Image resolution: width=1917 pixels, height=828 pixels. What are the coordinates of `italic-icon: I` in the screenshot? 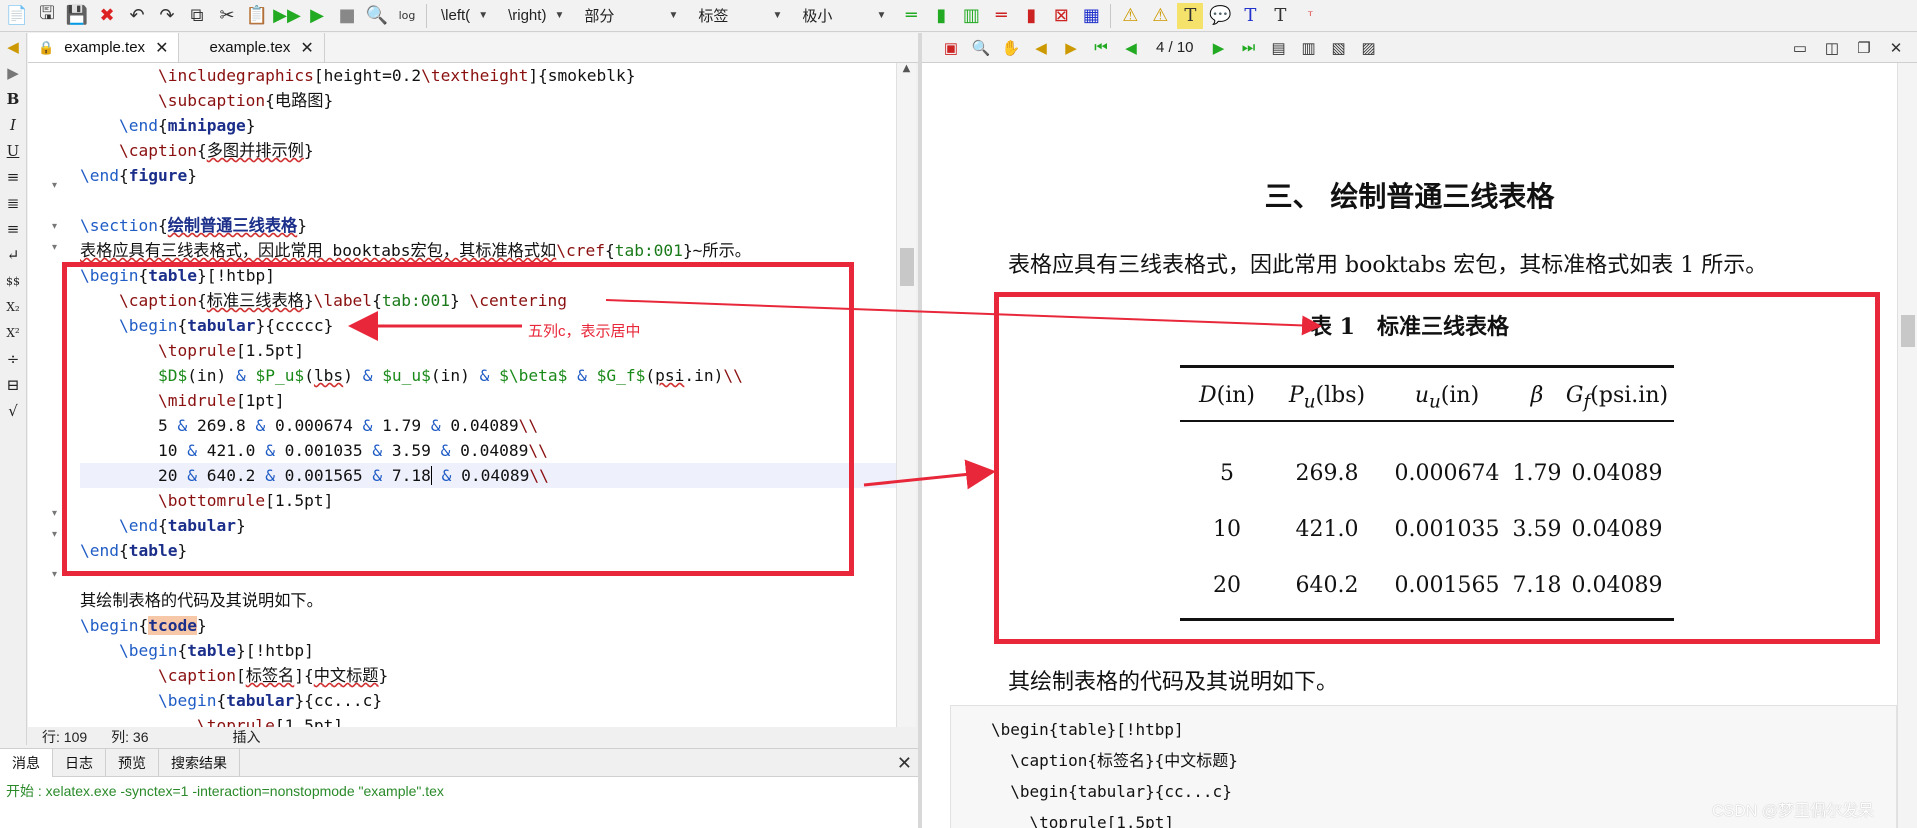 It's located at (13, 125).